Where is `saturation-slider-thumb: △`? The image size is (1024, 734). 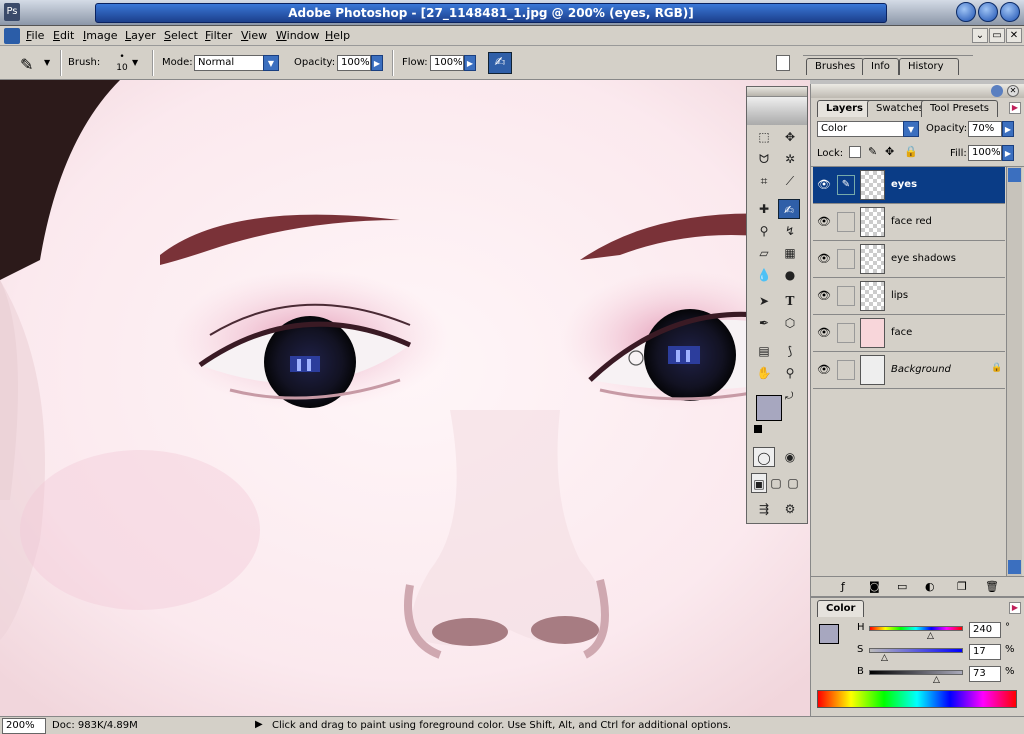 saturation-slider-thumb: △ is located at coordinates (884, 658).